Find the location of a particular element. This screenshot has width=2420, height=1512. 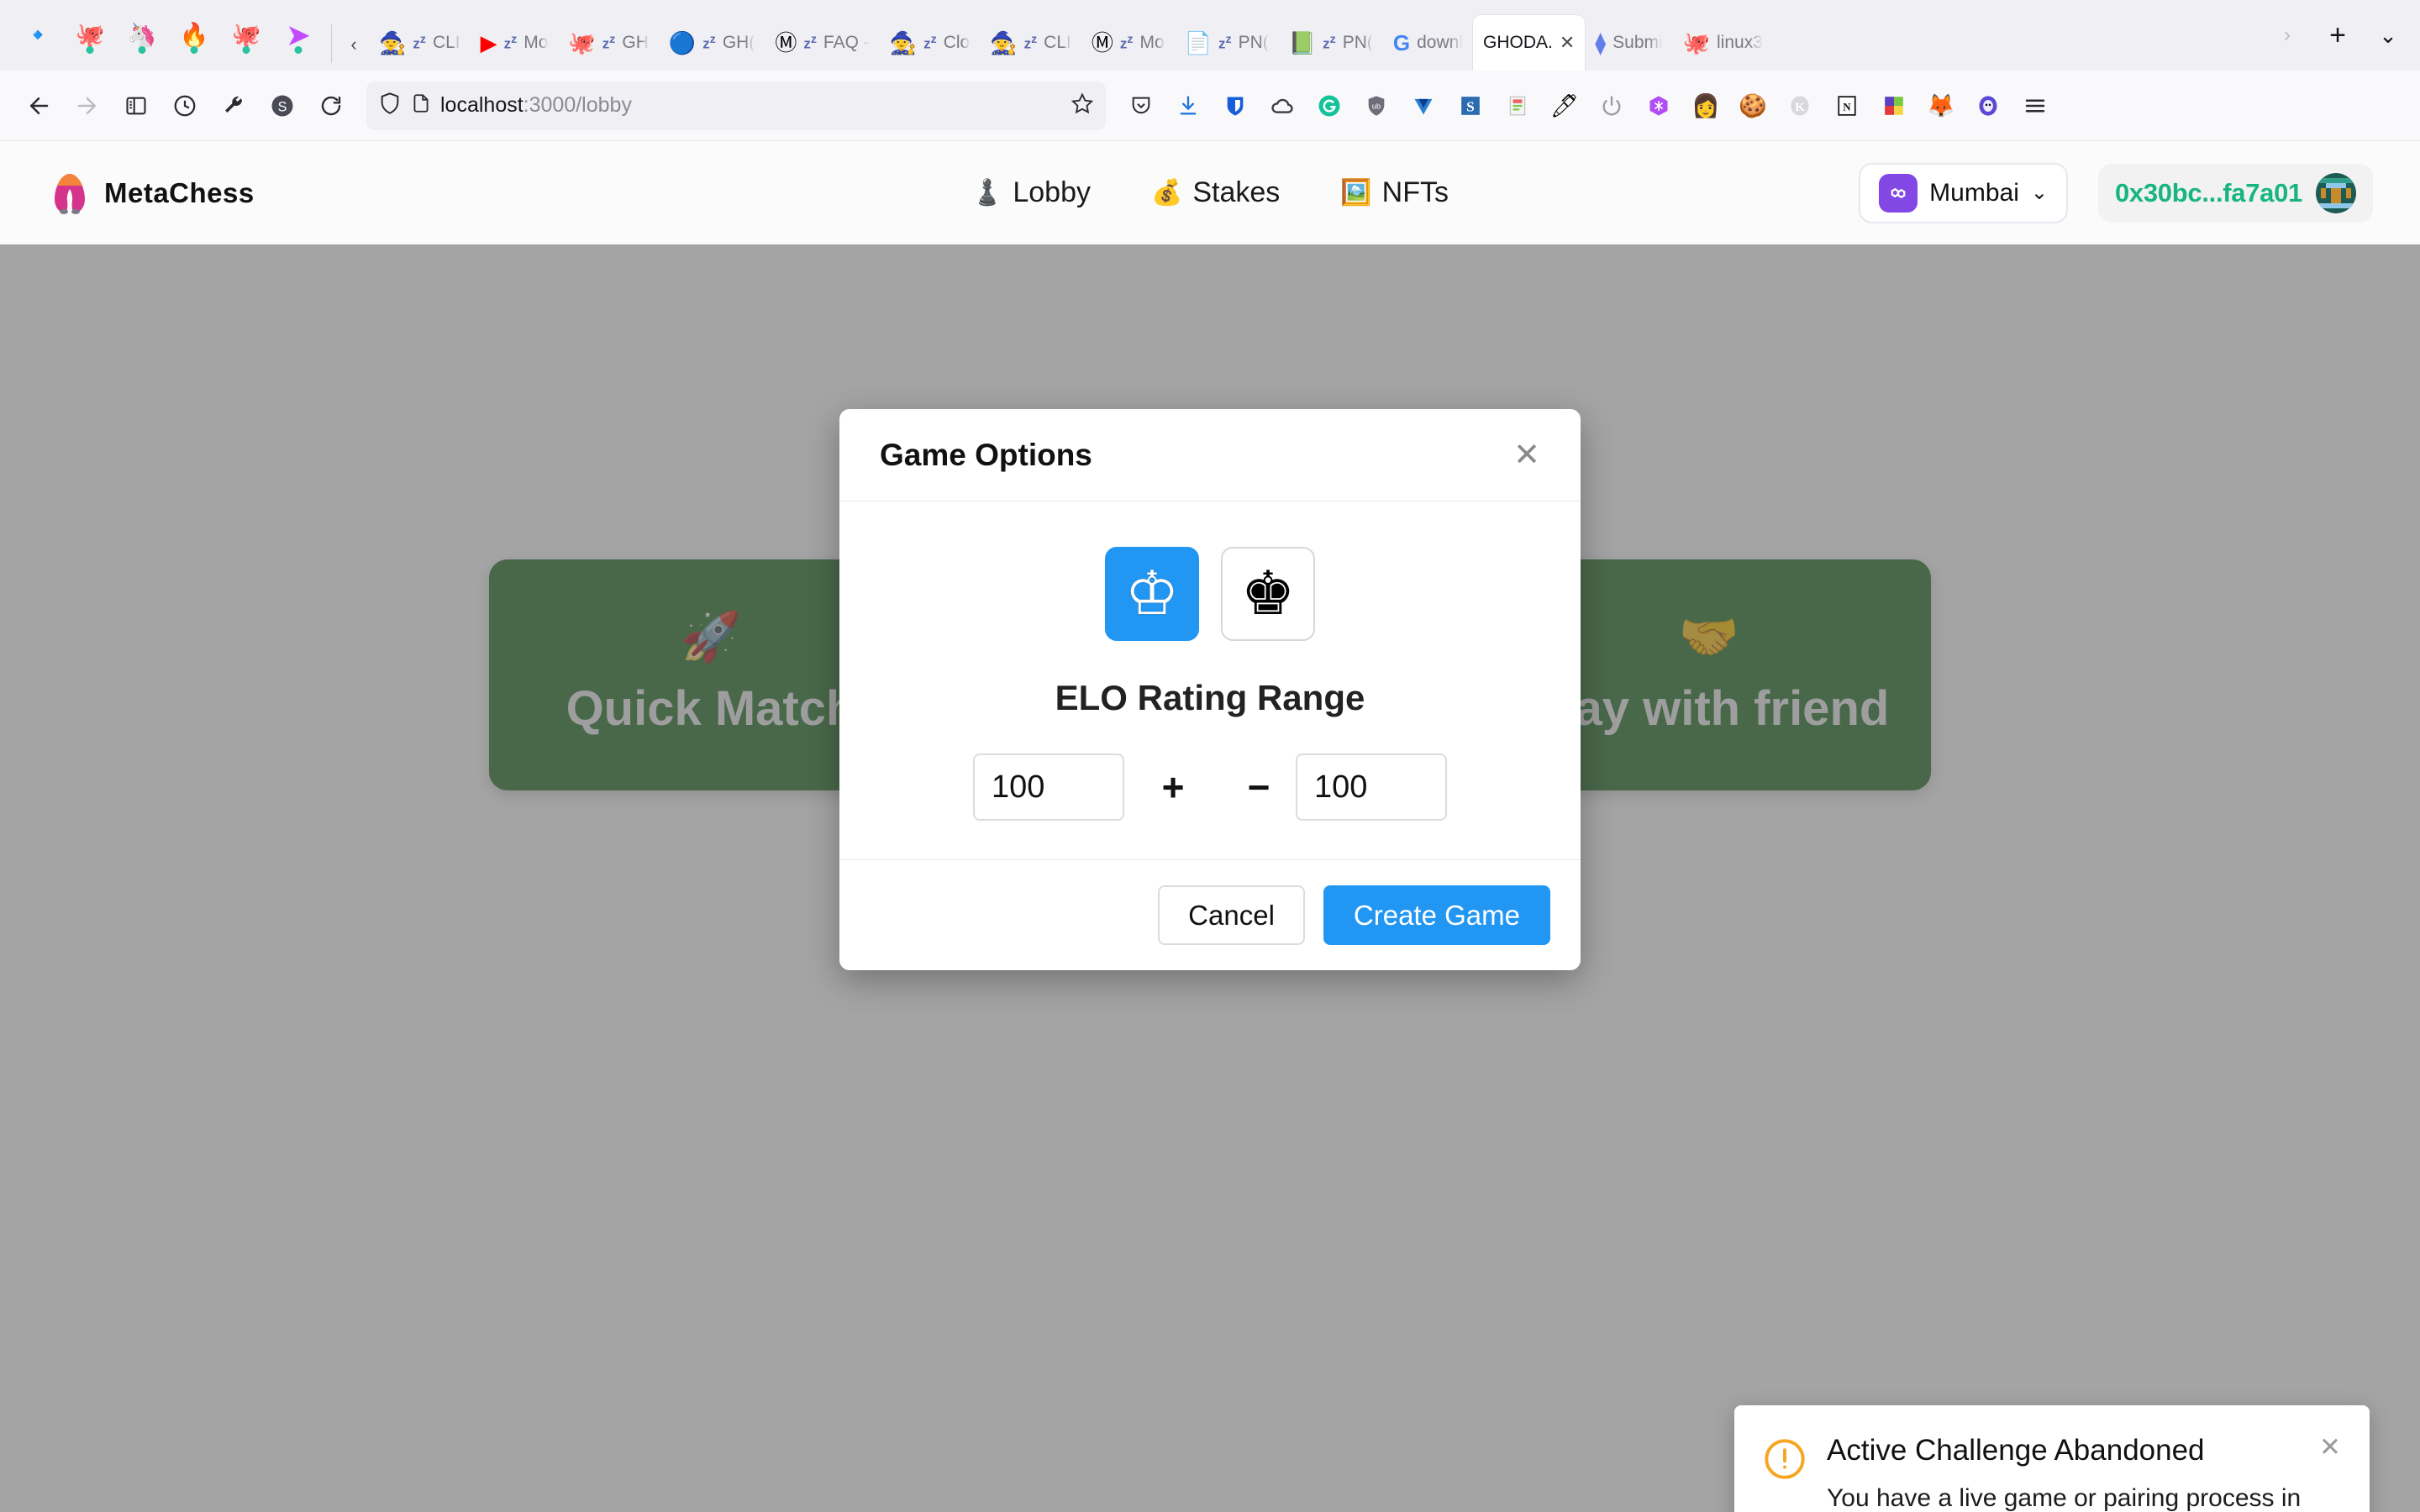

chain-selector: Mumbai ⌄ is located at coordinates (1964, 192).